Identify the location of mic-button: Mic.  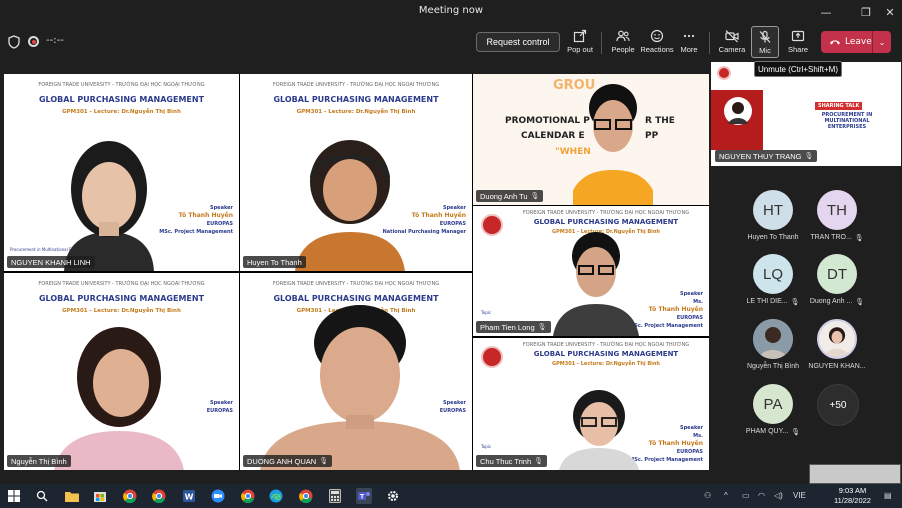
(765, 42).